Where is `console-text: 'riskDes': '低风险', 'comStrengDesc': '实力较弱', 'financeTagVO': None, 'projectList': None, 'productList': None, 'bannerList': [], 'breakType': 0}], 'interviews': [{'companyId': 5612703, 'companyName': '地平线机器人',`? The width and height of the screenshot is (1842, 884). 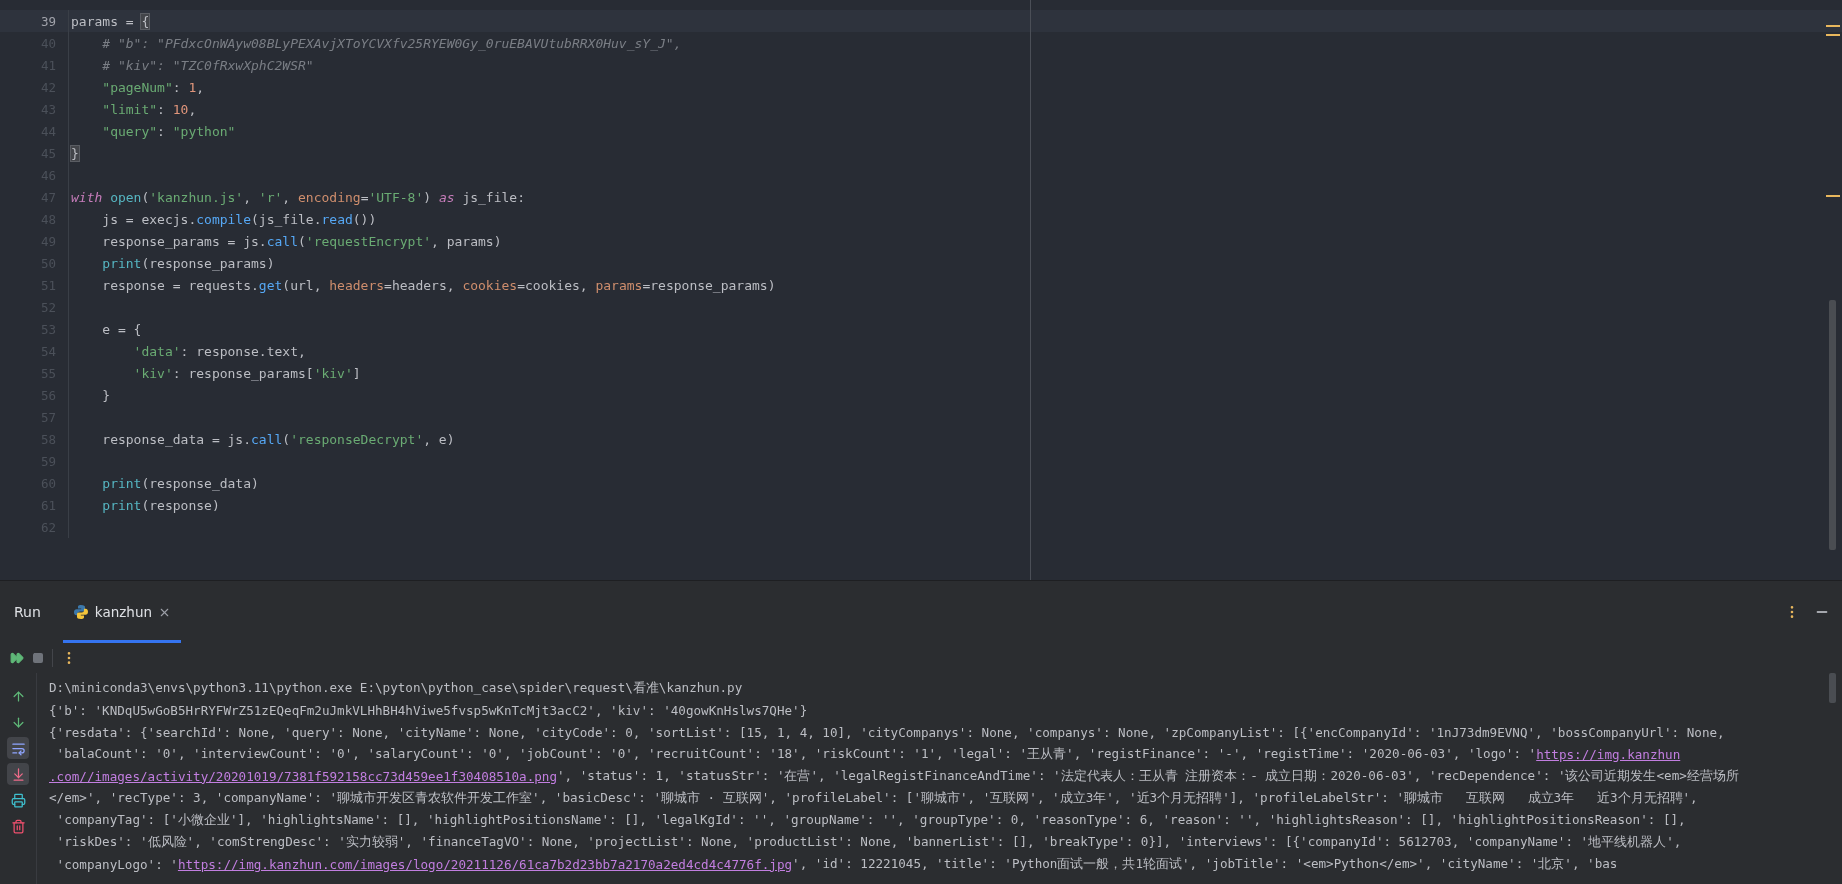 console-text: 'riskDes': '低风险', 'comStrengDesc': '实力较弱', 'financeTagVO': None, 'projectList': None, 'productList': None, 'bannerList': [], 'breakType': 0}], 'interviews': [{'companyId': 5612703, 'companyName': '地平线机器人', is located at coordinates (868, 842).